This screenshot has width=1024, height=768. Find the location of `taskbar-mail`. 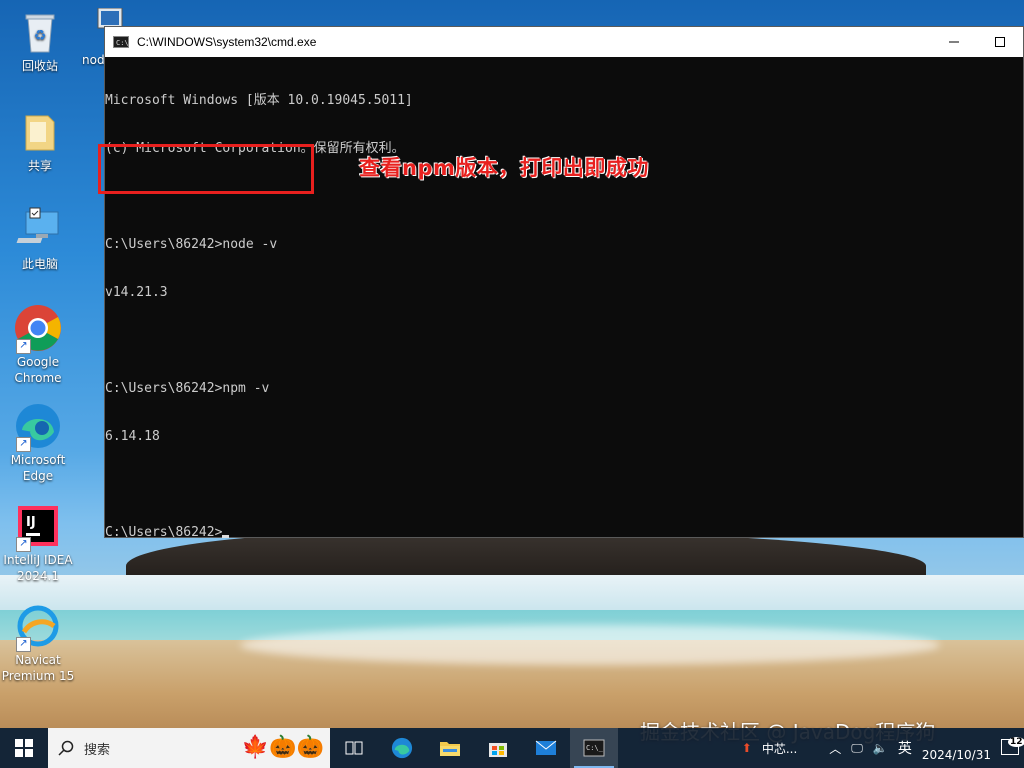

taskbar-mail is located at coordinates (546, 748).